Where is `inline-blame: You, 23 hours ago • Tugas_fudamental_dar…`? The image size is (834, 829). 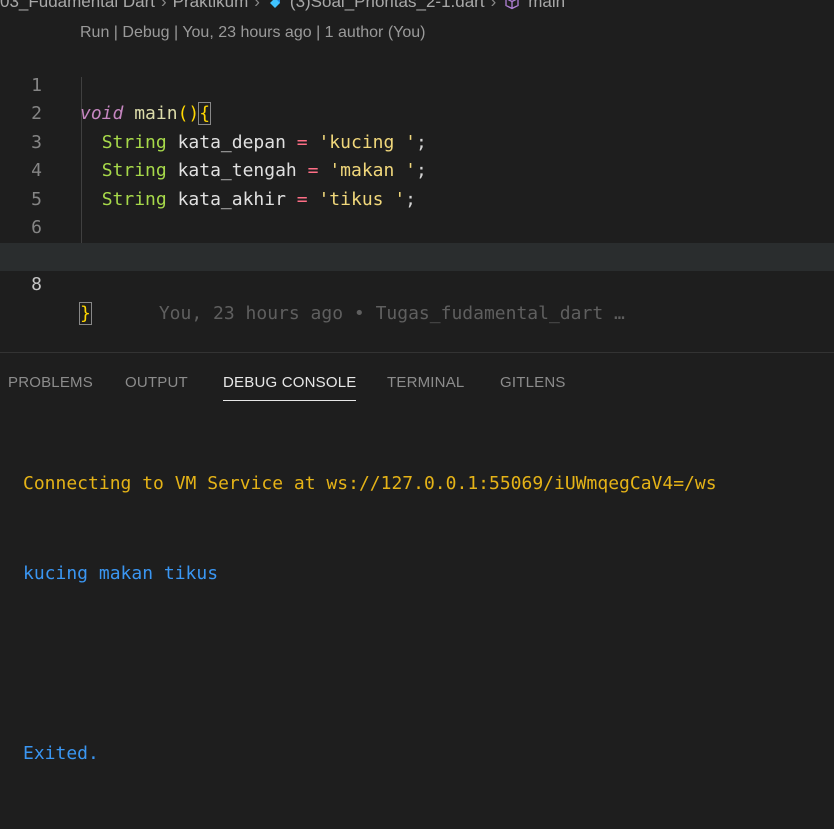 inline-blame: You, 23 hours ago • Tugas_fudamental_dar… is located at coordinates (392, 313).